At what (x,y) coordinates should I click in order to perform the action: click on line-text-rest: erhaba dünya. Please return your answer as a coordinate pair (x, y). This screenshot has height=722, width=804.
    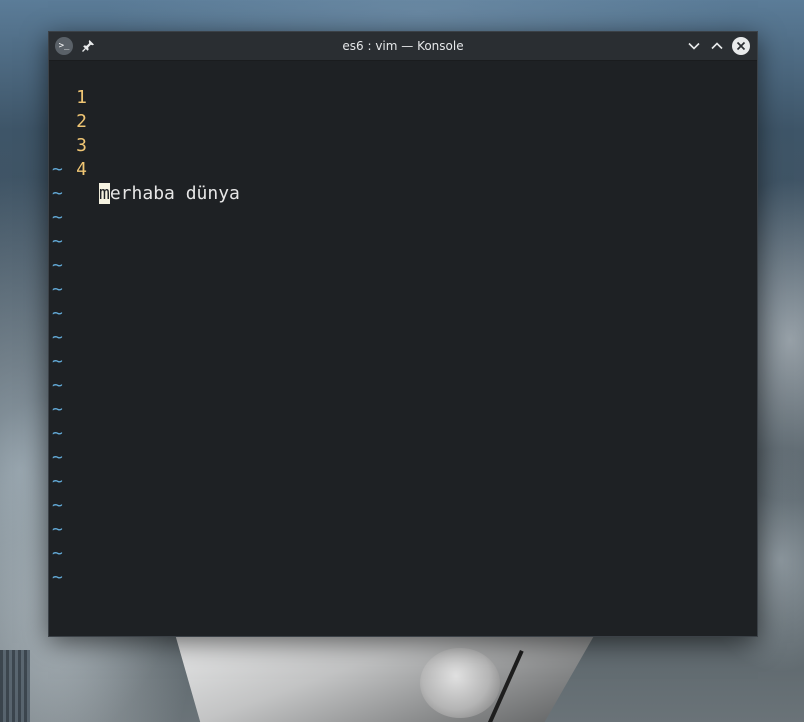
    Looking at the image, I should click on (174, 193).